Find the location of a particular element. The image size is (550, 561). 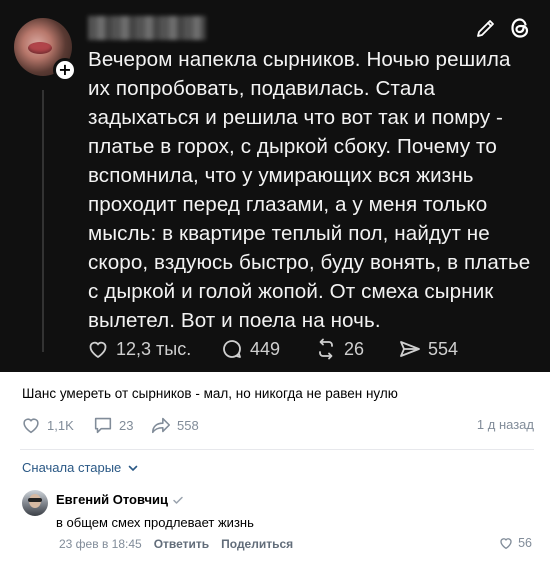

comments-sort-dropdown: Сначала старые is located at coordinates (80, 467).